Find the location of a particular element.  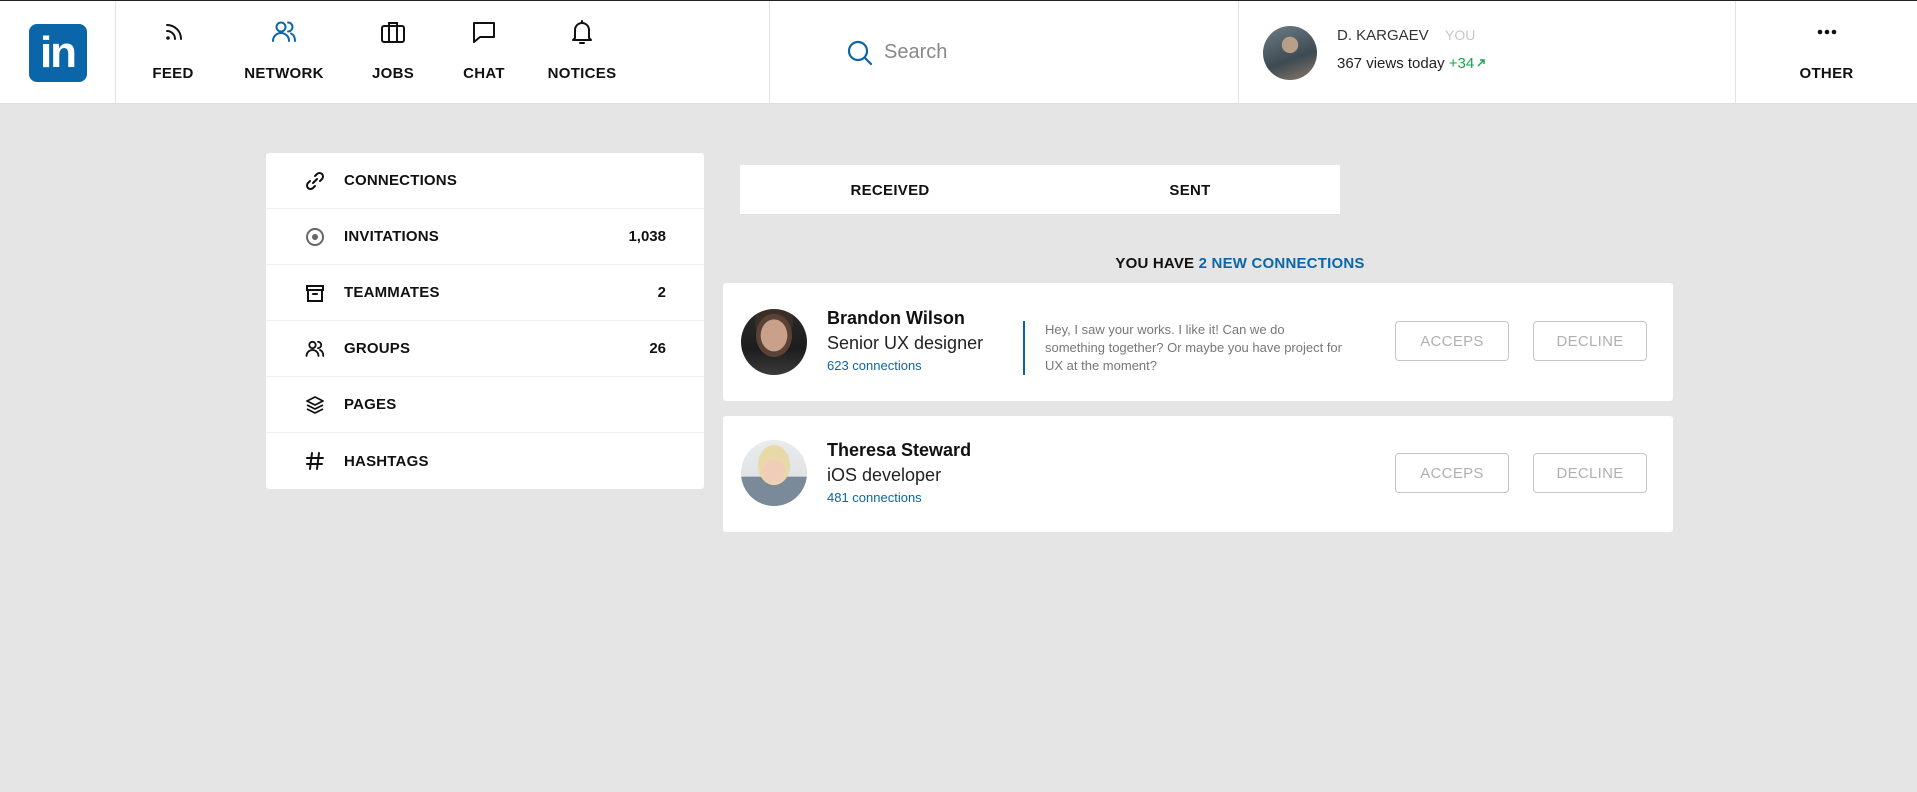

search-icon is located at coordinates (860, 52).